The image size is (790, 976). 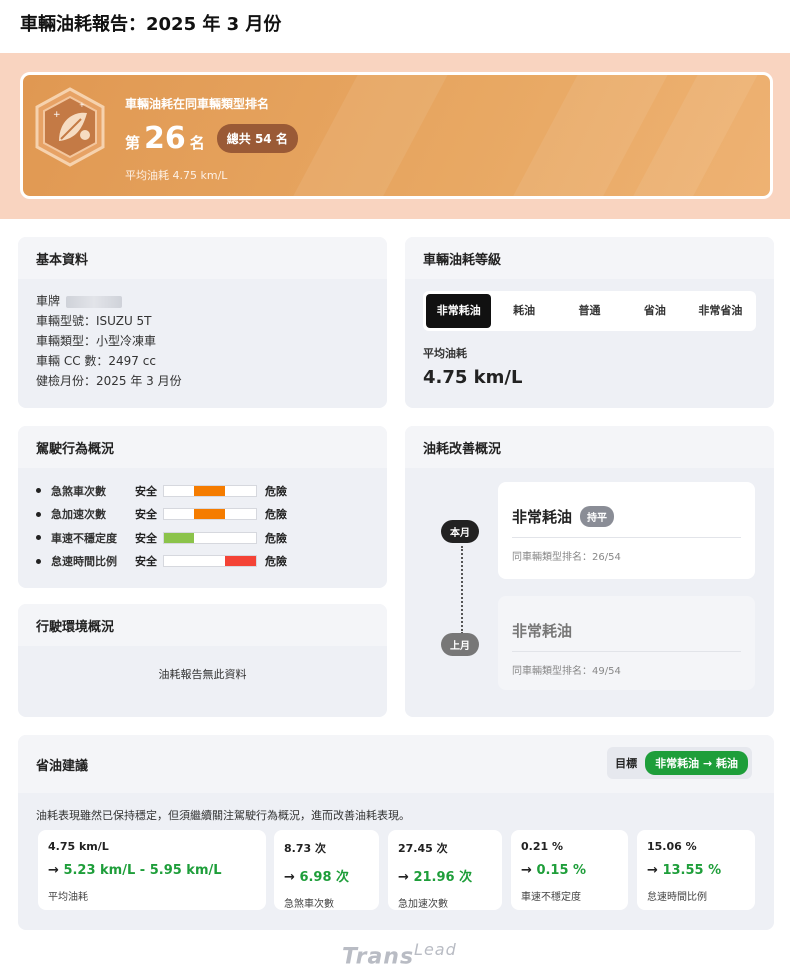 What do you see at coordinates (202, 258) in the screenshot?
I see `basic-info-title: 基本資料` at bounding box center [202, 258].